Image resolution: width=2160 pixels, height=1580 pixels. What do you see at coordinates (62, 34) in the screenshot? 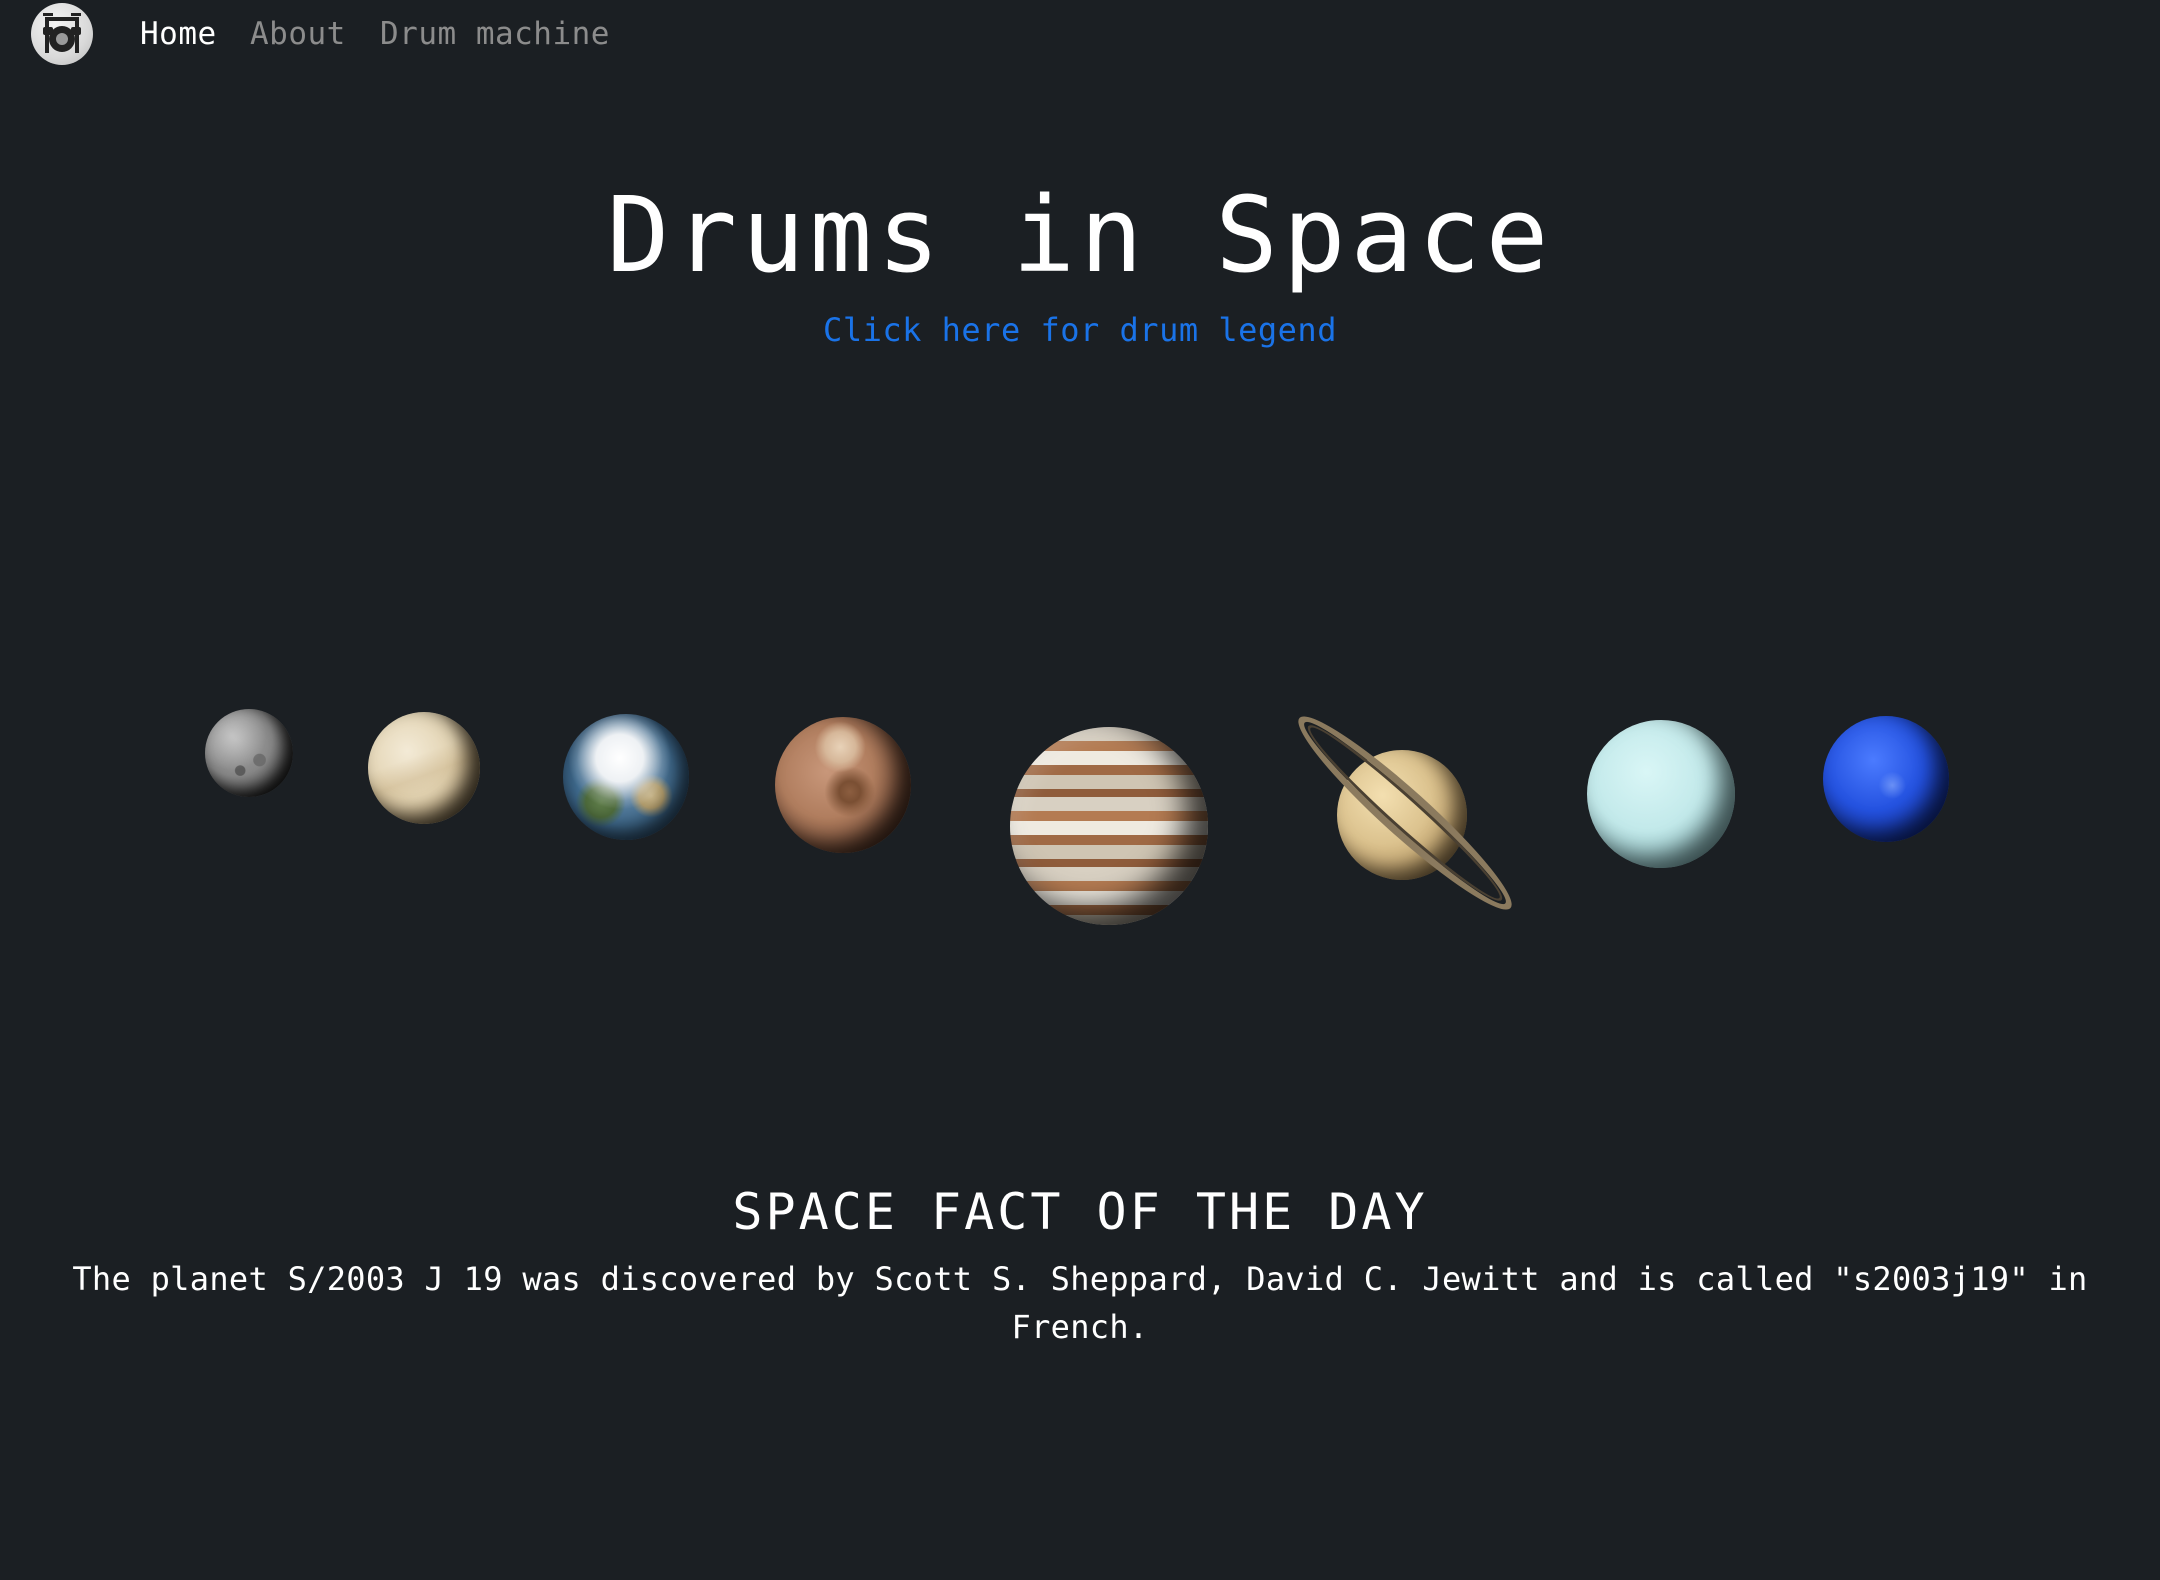
I see `drum-kit-icon` at bounding box center [62, 34].